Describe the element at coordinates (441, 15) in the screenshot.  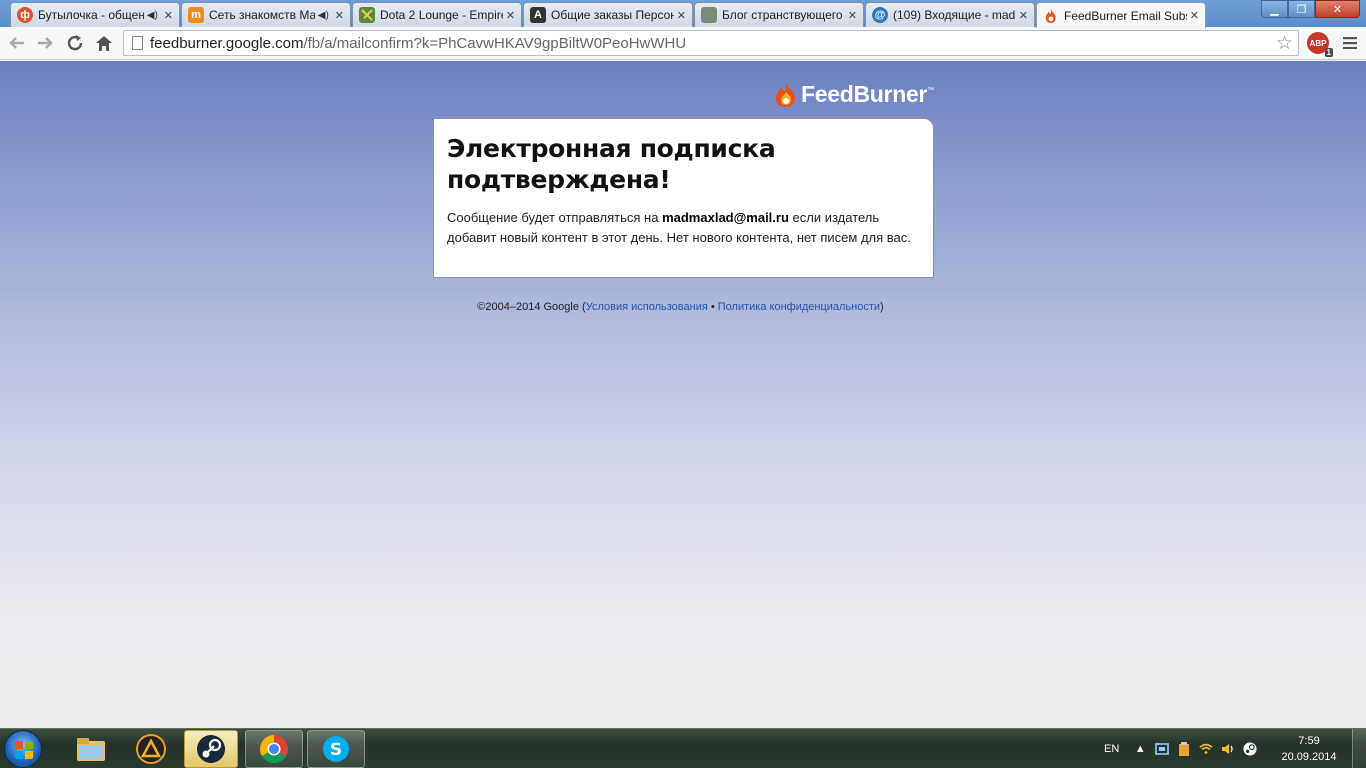
I see `tab-title: Dota 2 Lounge - Empire` at that location.